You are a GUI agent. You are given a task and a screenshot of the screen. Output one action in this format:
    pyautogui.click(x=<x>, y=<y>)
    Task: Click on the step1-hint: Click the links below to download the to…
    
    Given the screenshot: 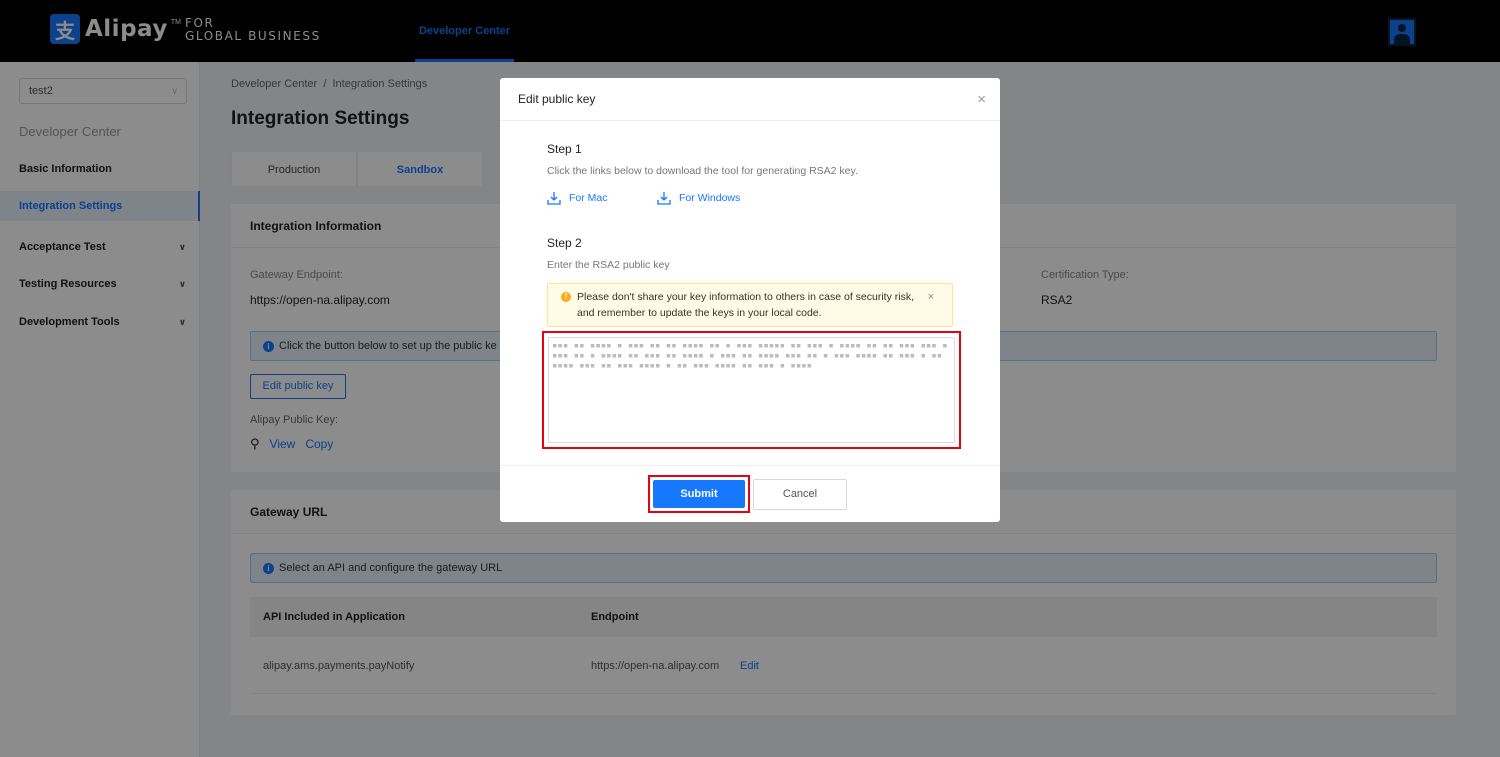 What is the action you would take?
    pyautogui.click(x=702, y=171)
    